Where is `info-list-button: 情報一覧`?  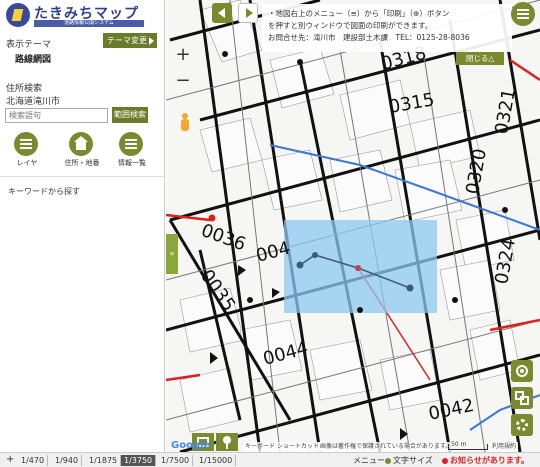 info-list-button: 情報一覧 is located at coordinates (132, 152).